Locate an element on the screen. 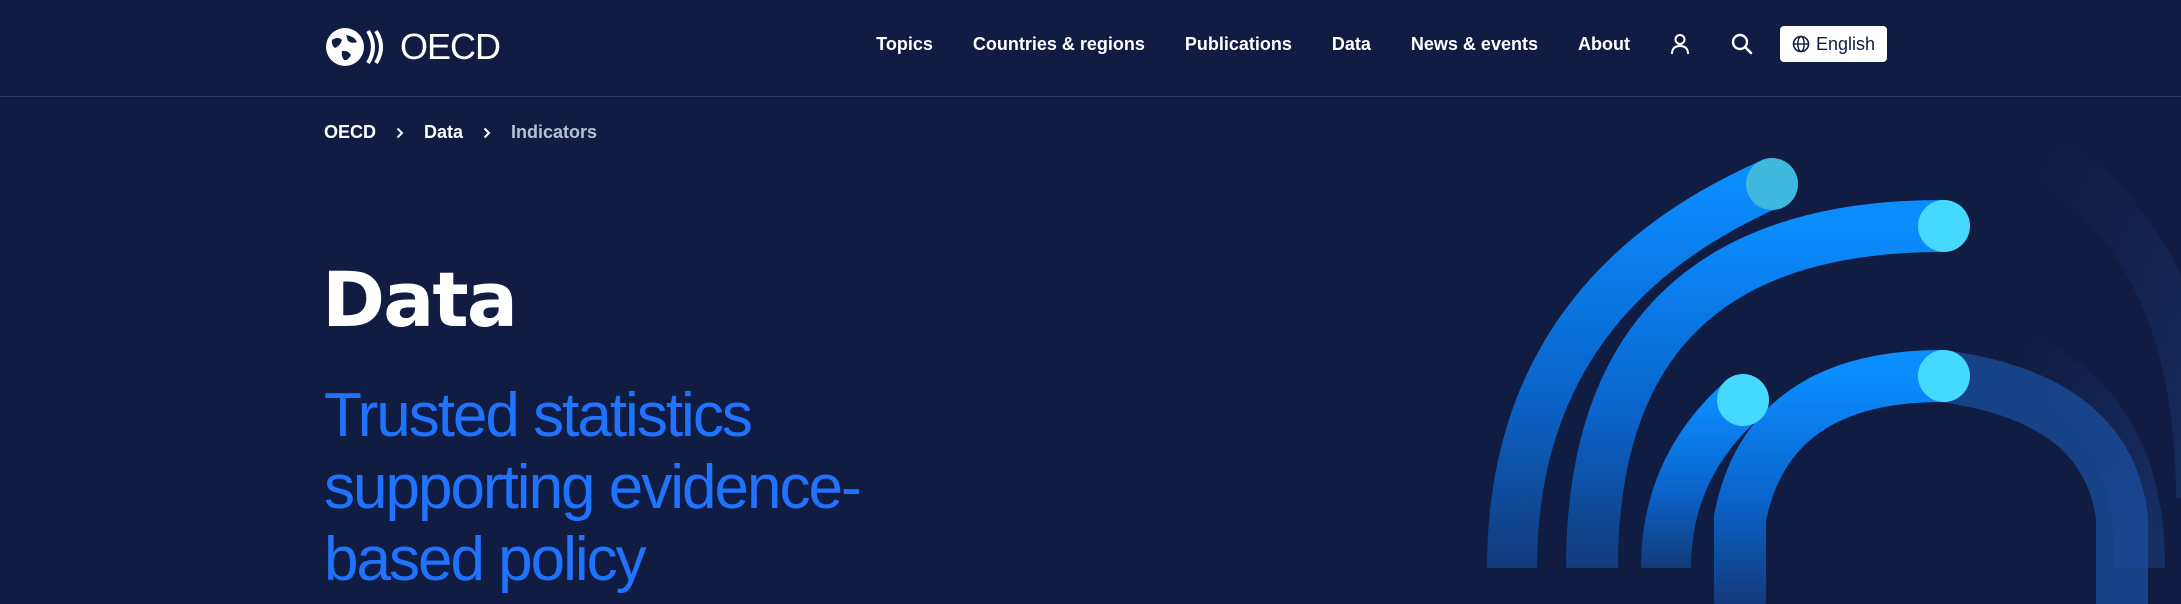  breadcrumb-indicators: Indicators is located at coordinates (554, 132).